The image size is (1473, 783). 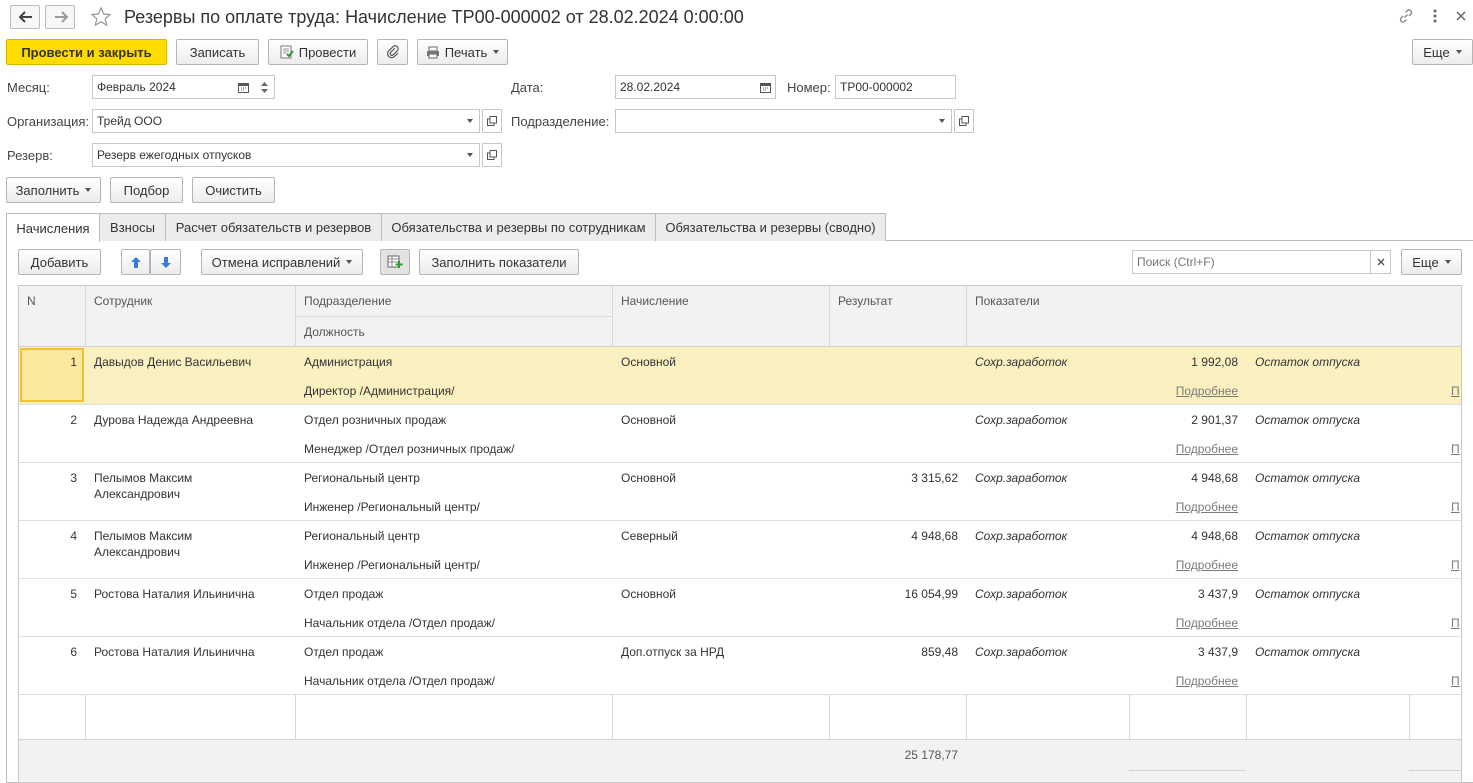 What do you see at coordinates (165, 262) in the screenshot?
I see `move-down-button` at bounding box center [165, 262].